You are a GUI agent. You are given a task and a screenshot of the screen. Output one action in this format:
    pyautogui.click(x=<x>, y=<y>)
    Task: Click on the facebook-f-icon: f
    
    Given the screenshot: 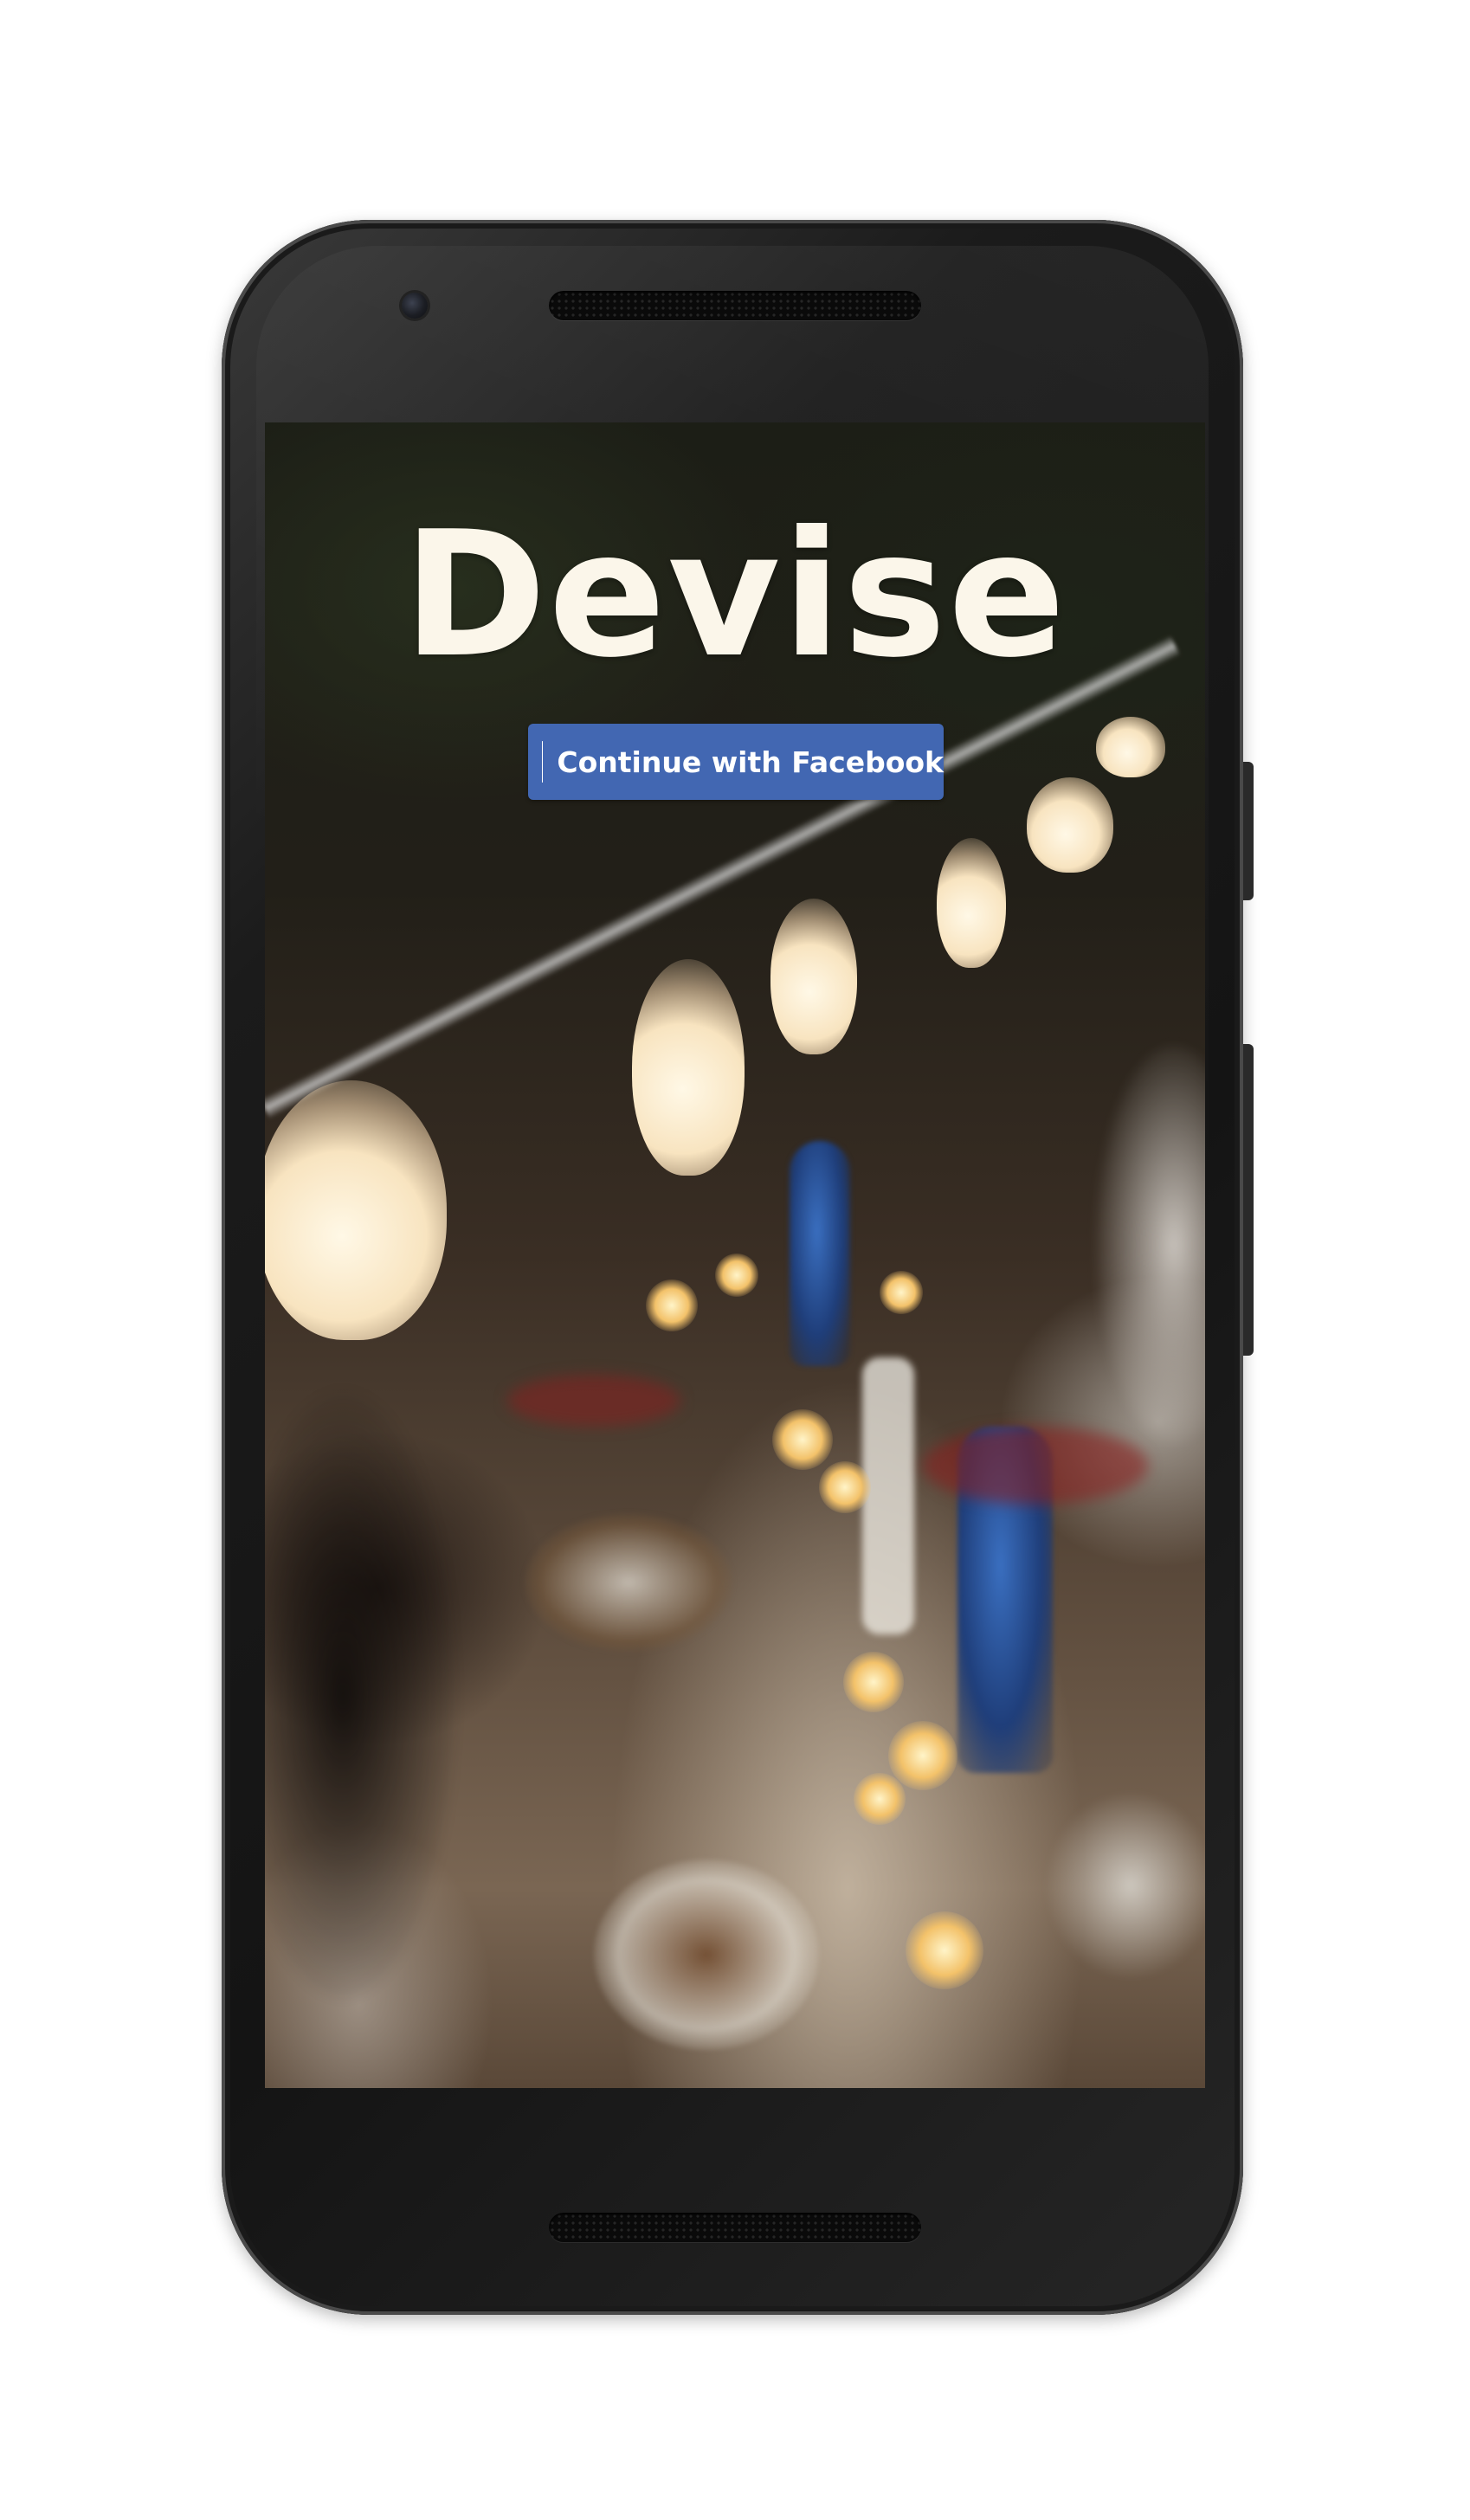 What is the action you would take?
    pyautogui.click(x=543, y=762)
    